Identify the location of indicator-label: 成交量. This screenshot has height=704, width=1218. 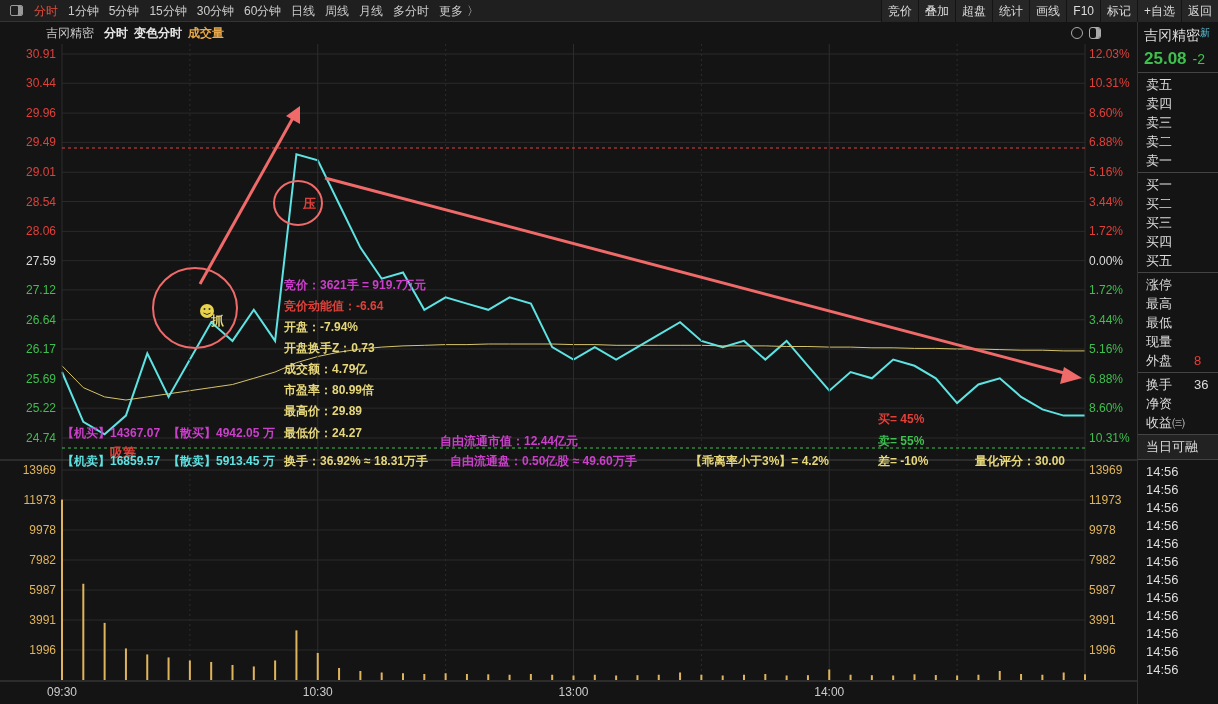
(206, 33).